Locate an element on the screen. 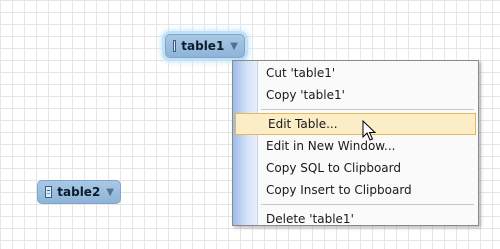 This screenshot has width=500, height=249. table-node-table1: table1 ▼ is located at coordinates (205, 46).